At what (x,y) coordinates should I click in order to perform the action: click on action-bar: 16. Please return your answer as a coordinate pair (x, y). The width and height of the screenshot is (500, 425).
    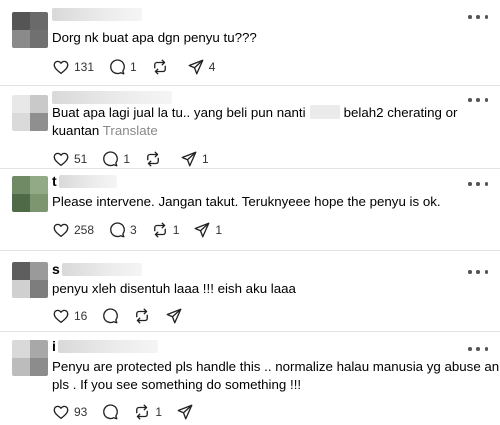
    Looking at the image, I should click on (124, 316).